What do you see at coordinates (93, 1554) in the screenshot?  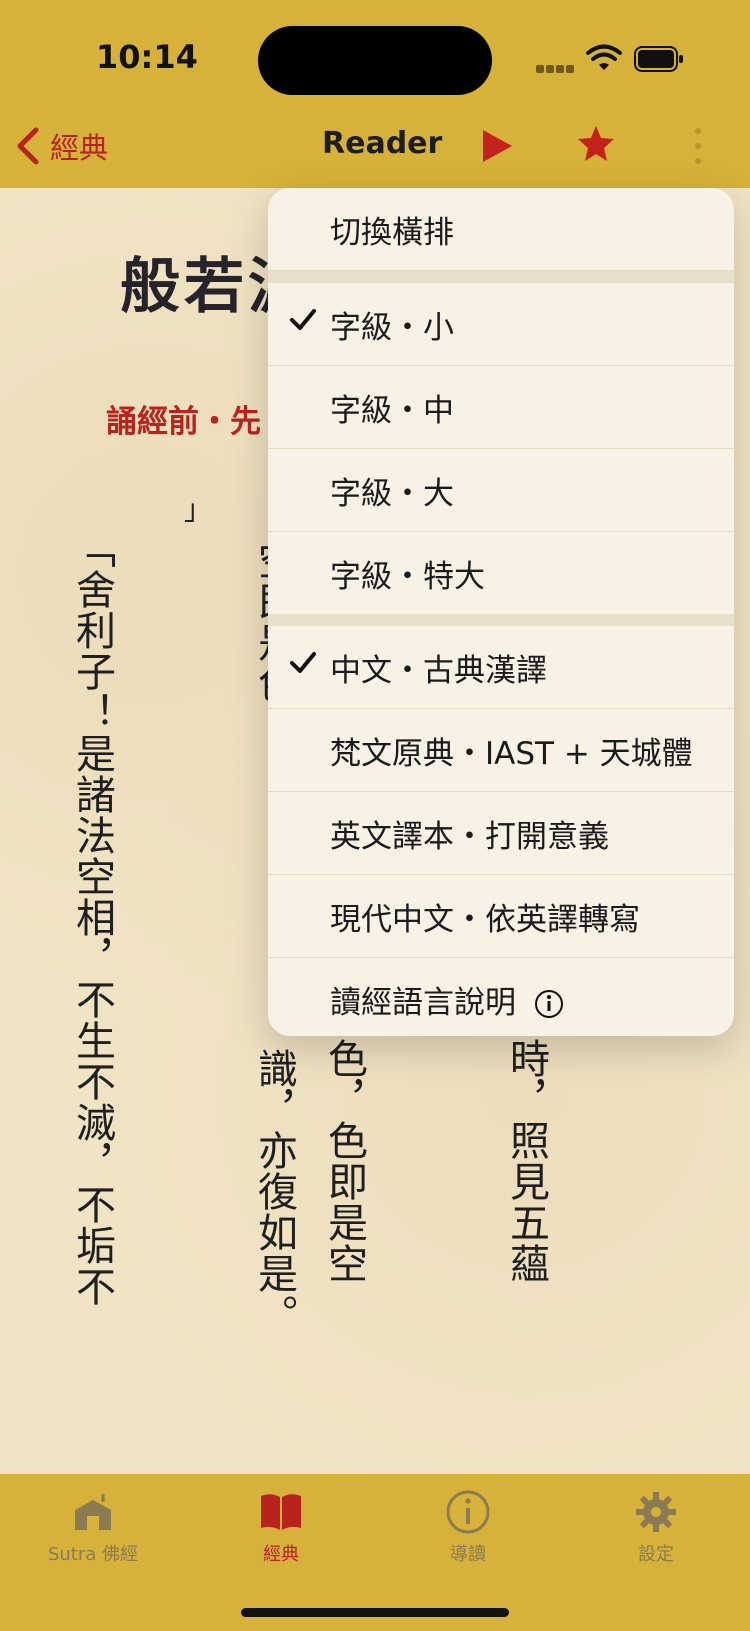 I see `tab-label: Sutra 佛經` at bounding box center [93, 1554].